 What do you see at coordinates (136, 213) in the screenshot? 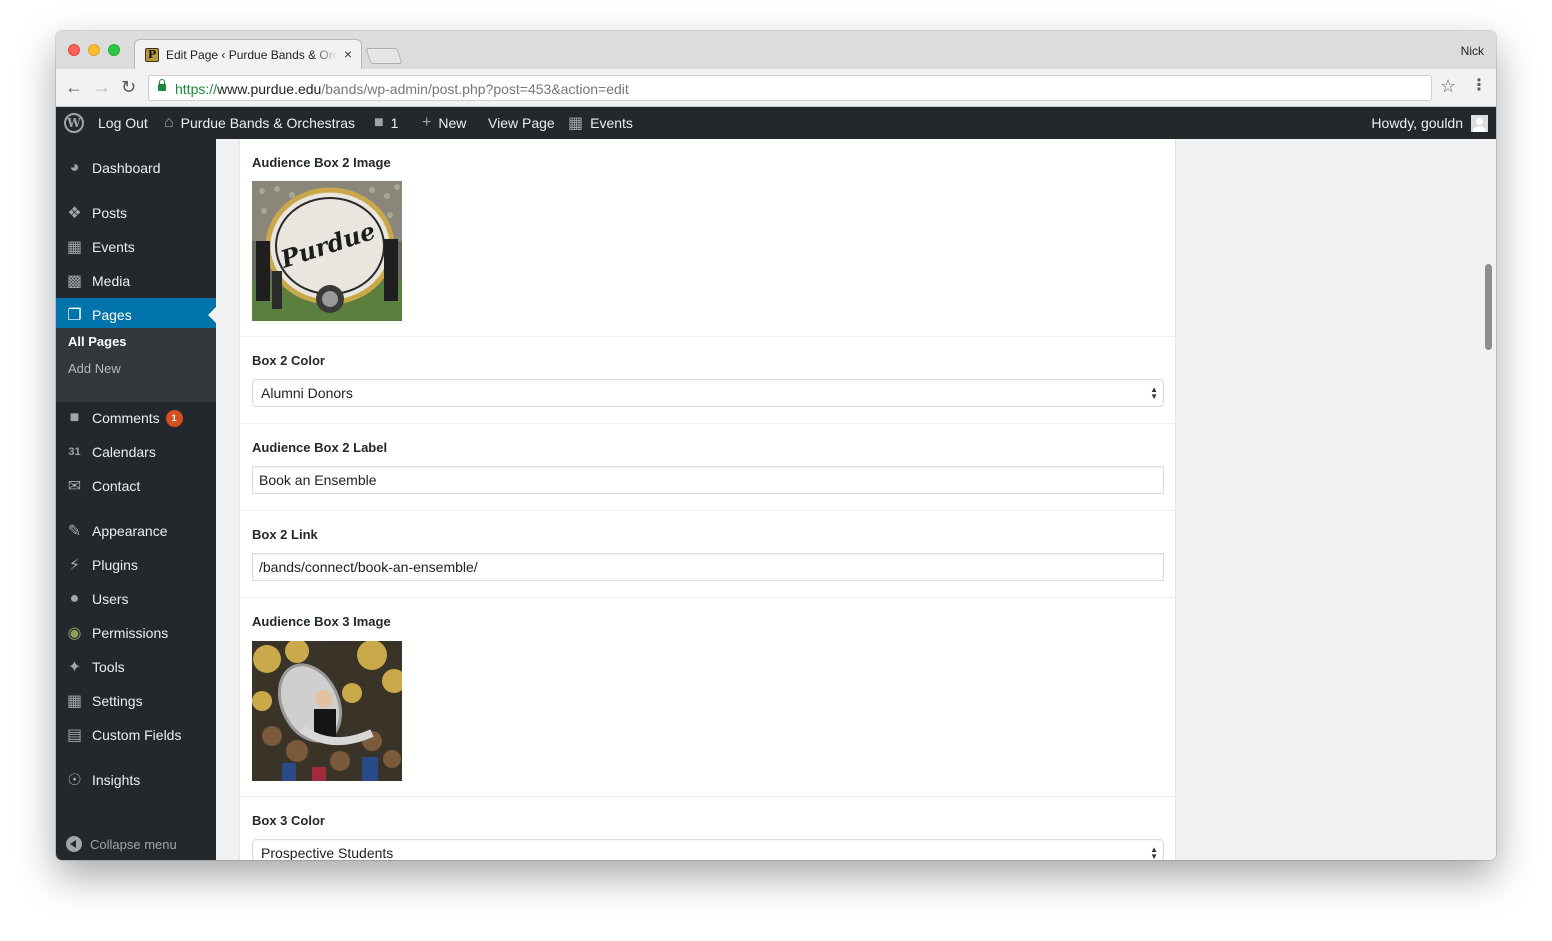
I see `menu-item-posts: ❖ Posts` at bounding box center [136, 213].